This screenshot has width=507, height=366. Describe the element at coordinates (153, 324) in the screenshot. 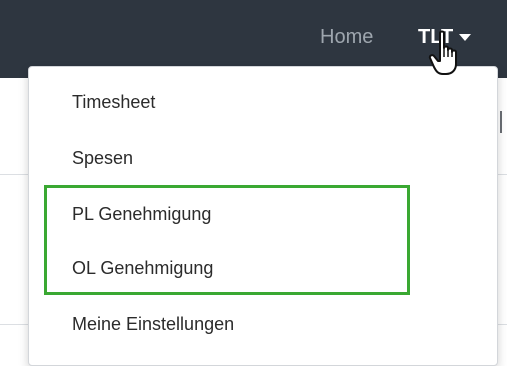

I see `menu-item-meine-einstellungen: Meine Einstellungen` at that location.